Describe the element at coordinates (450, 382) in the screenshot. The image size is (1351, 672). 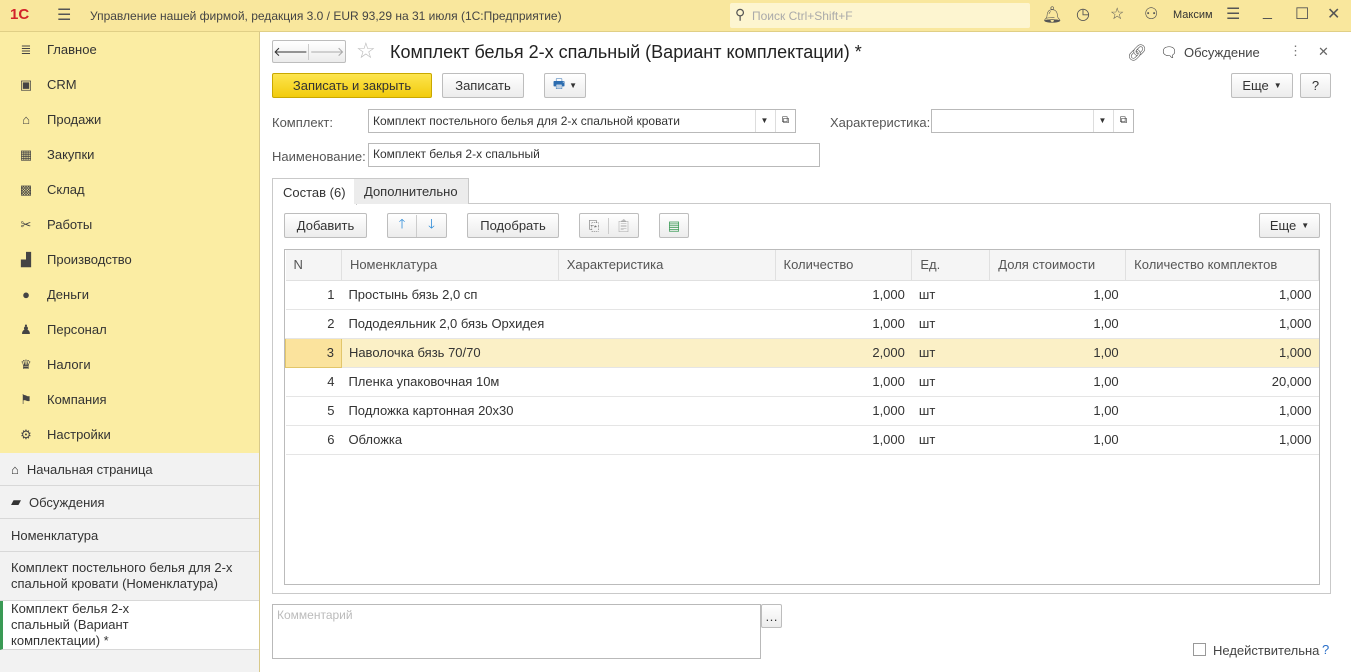
I see `table-cell: Пленка упаковочная 10м` at that location.